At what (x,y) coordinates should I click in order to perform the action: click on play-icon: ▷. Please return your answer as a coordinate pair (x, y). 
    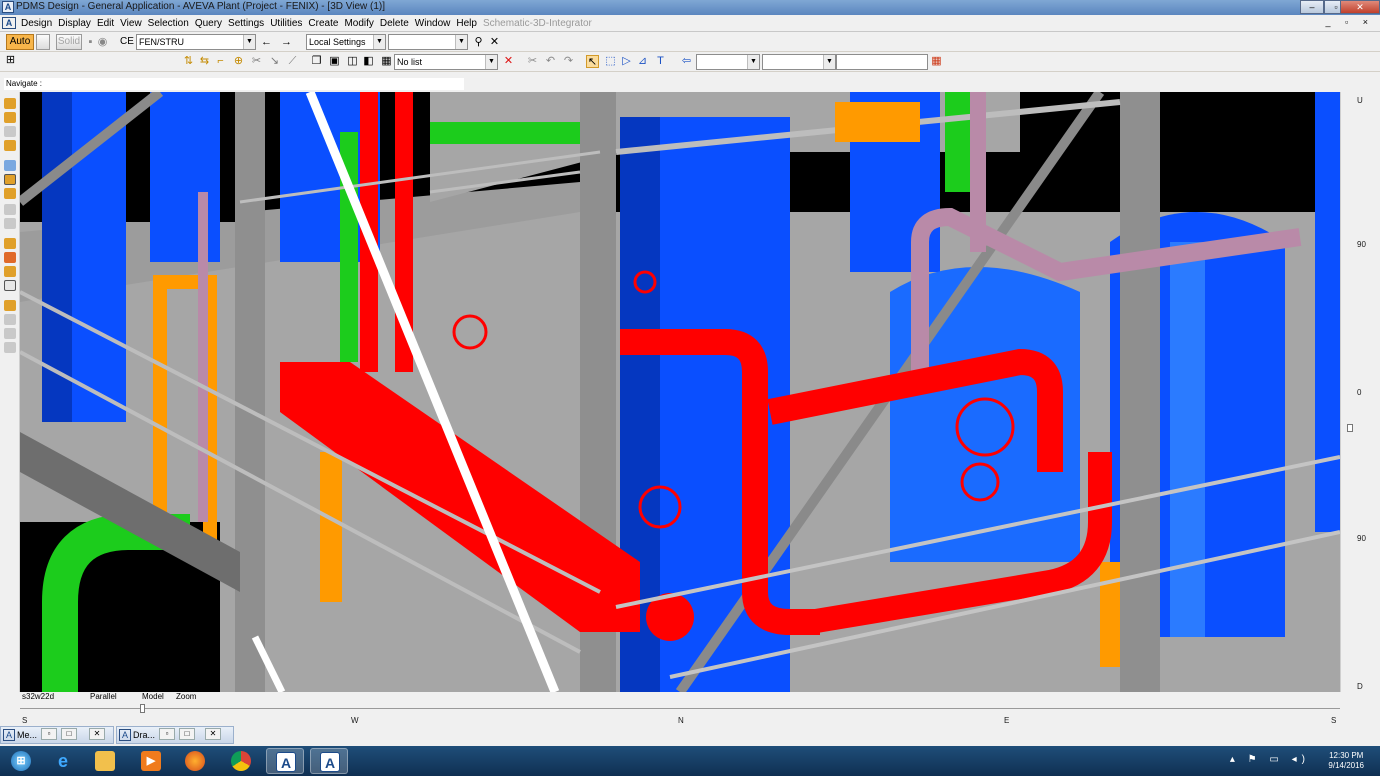
    Looking at the image, I should click on (626, 61).